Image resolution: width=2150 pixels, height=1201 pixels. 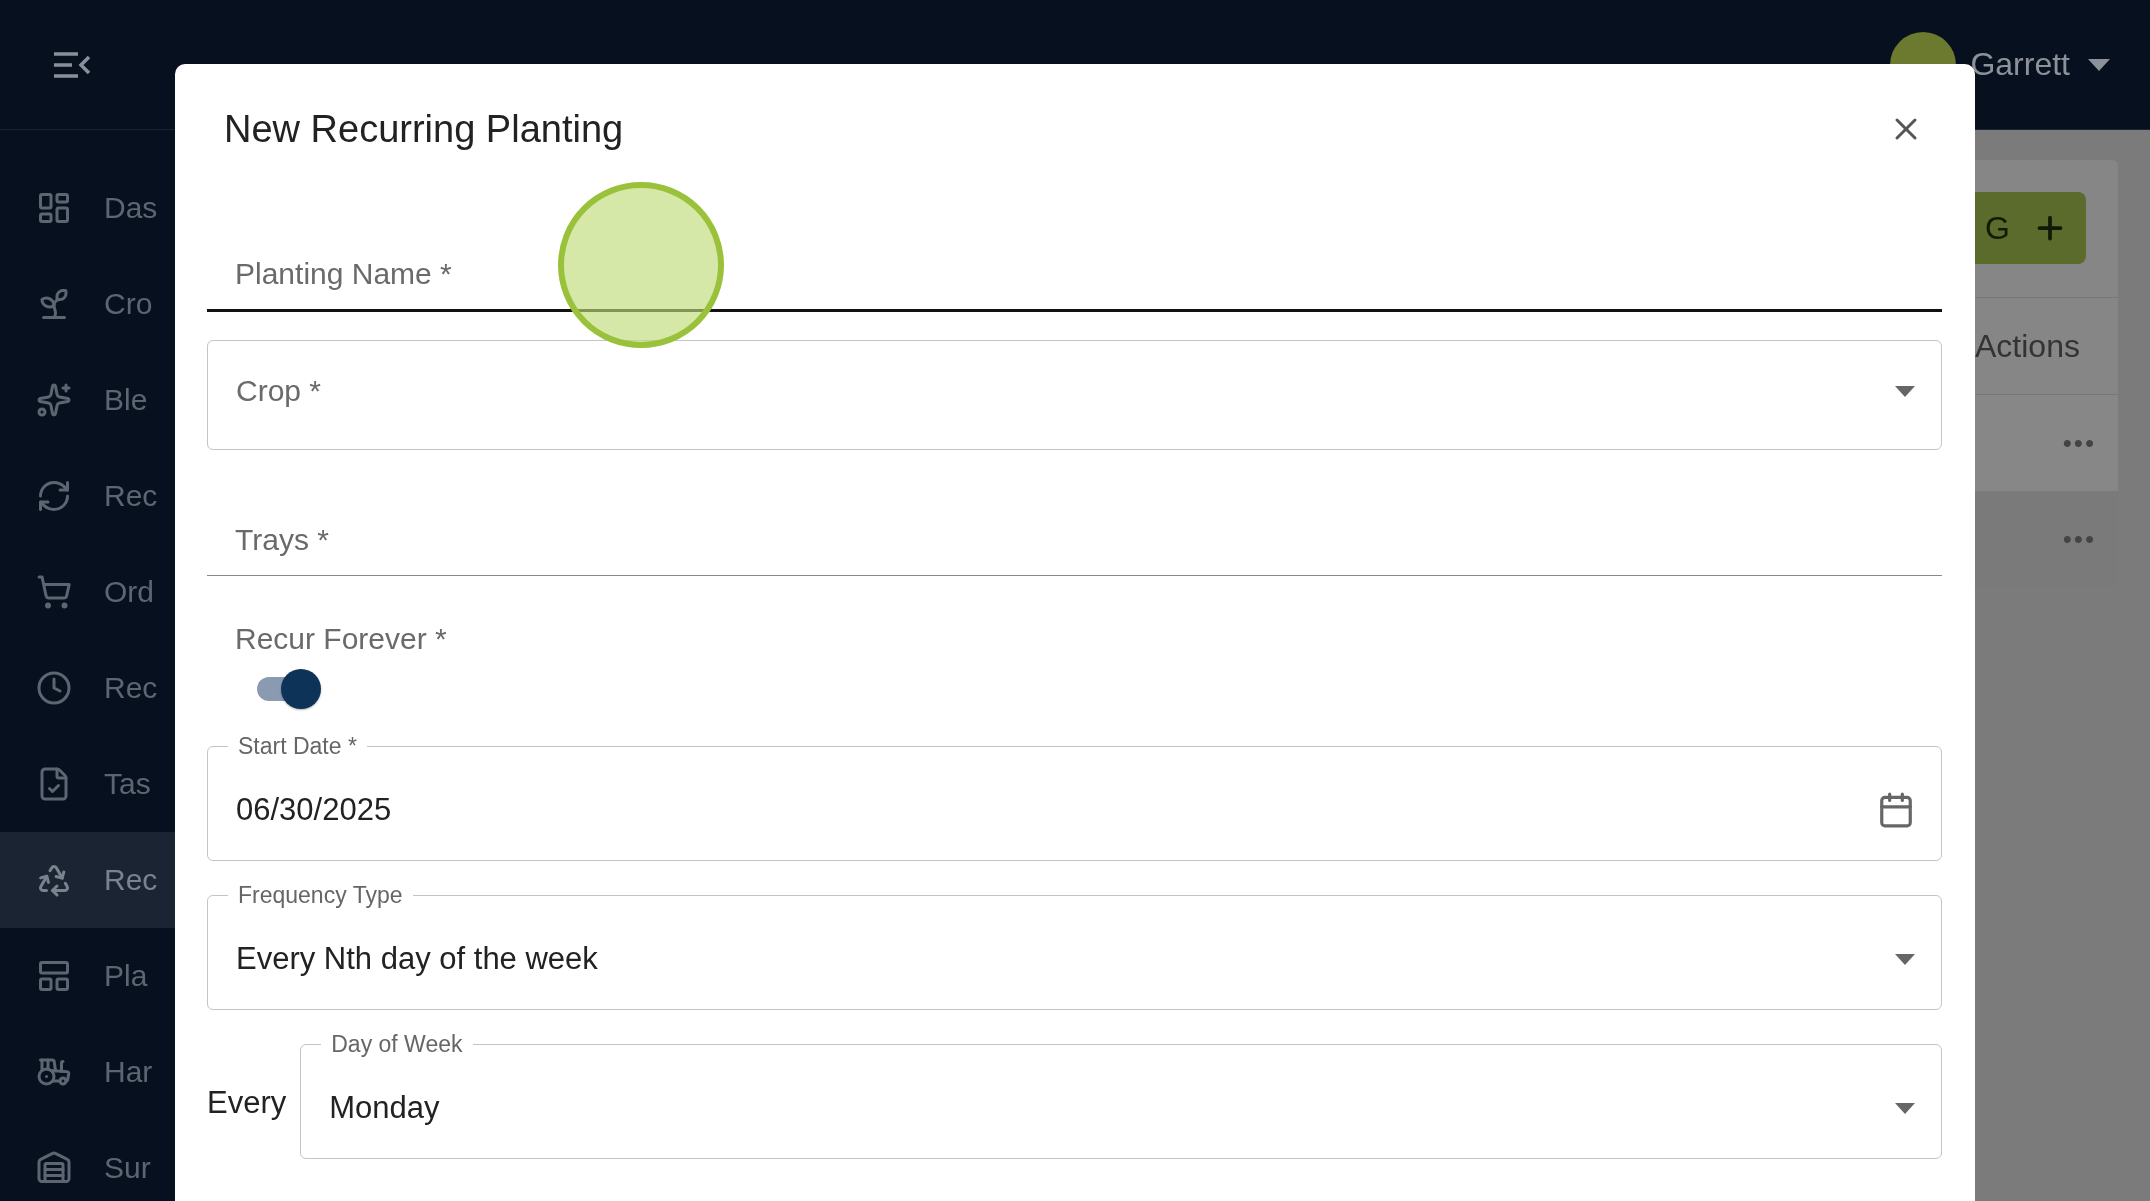 I want to click on caret-icon, so click(x=2099, y=64).